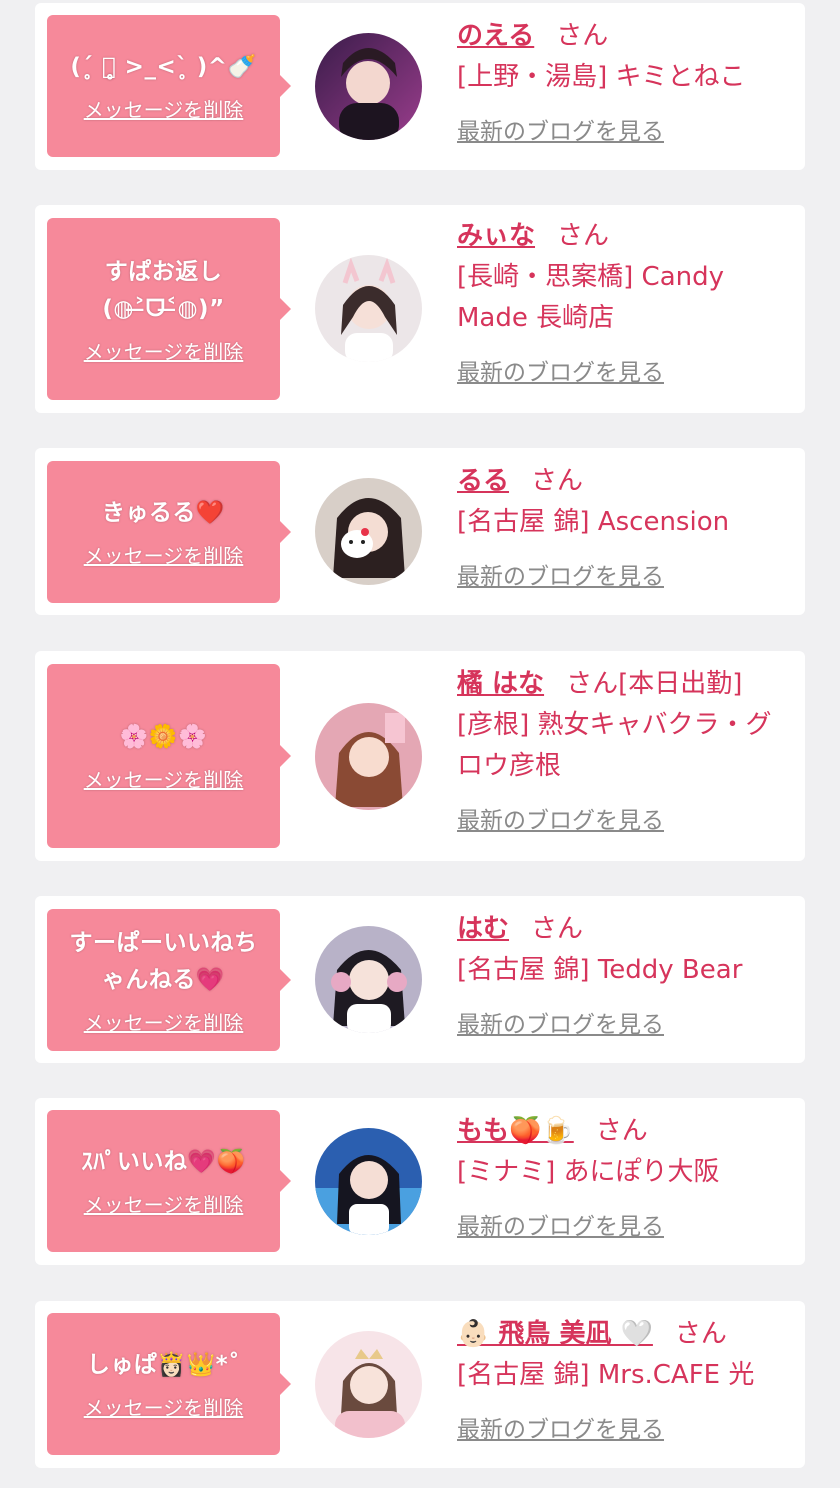 The height and width of the screenshot is (1488, 840). I want to click on user-name-link: 👶🏻 飛鳥 美凪 🤍, so click(555, 1334).